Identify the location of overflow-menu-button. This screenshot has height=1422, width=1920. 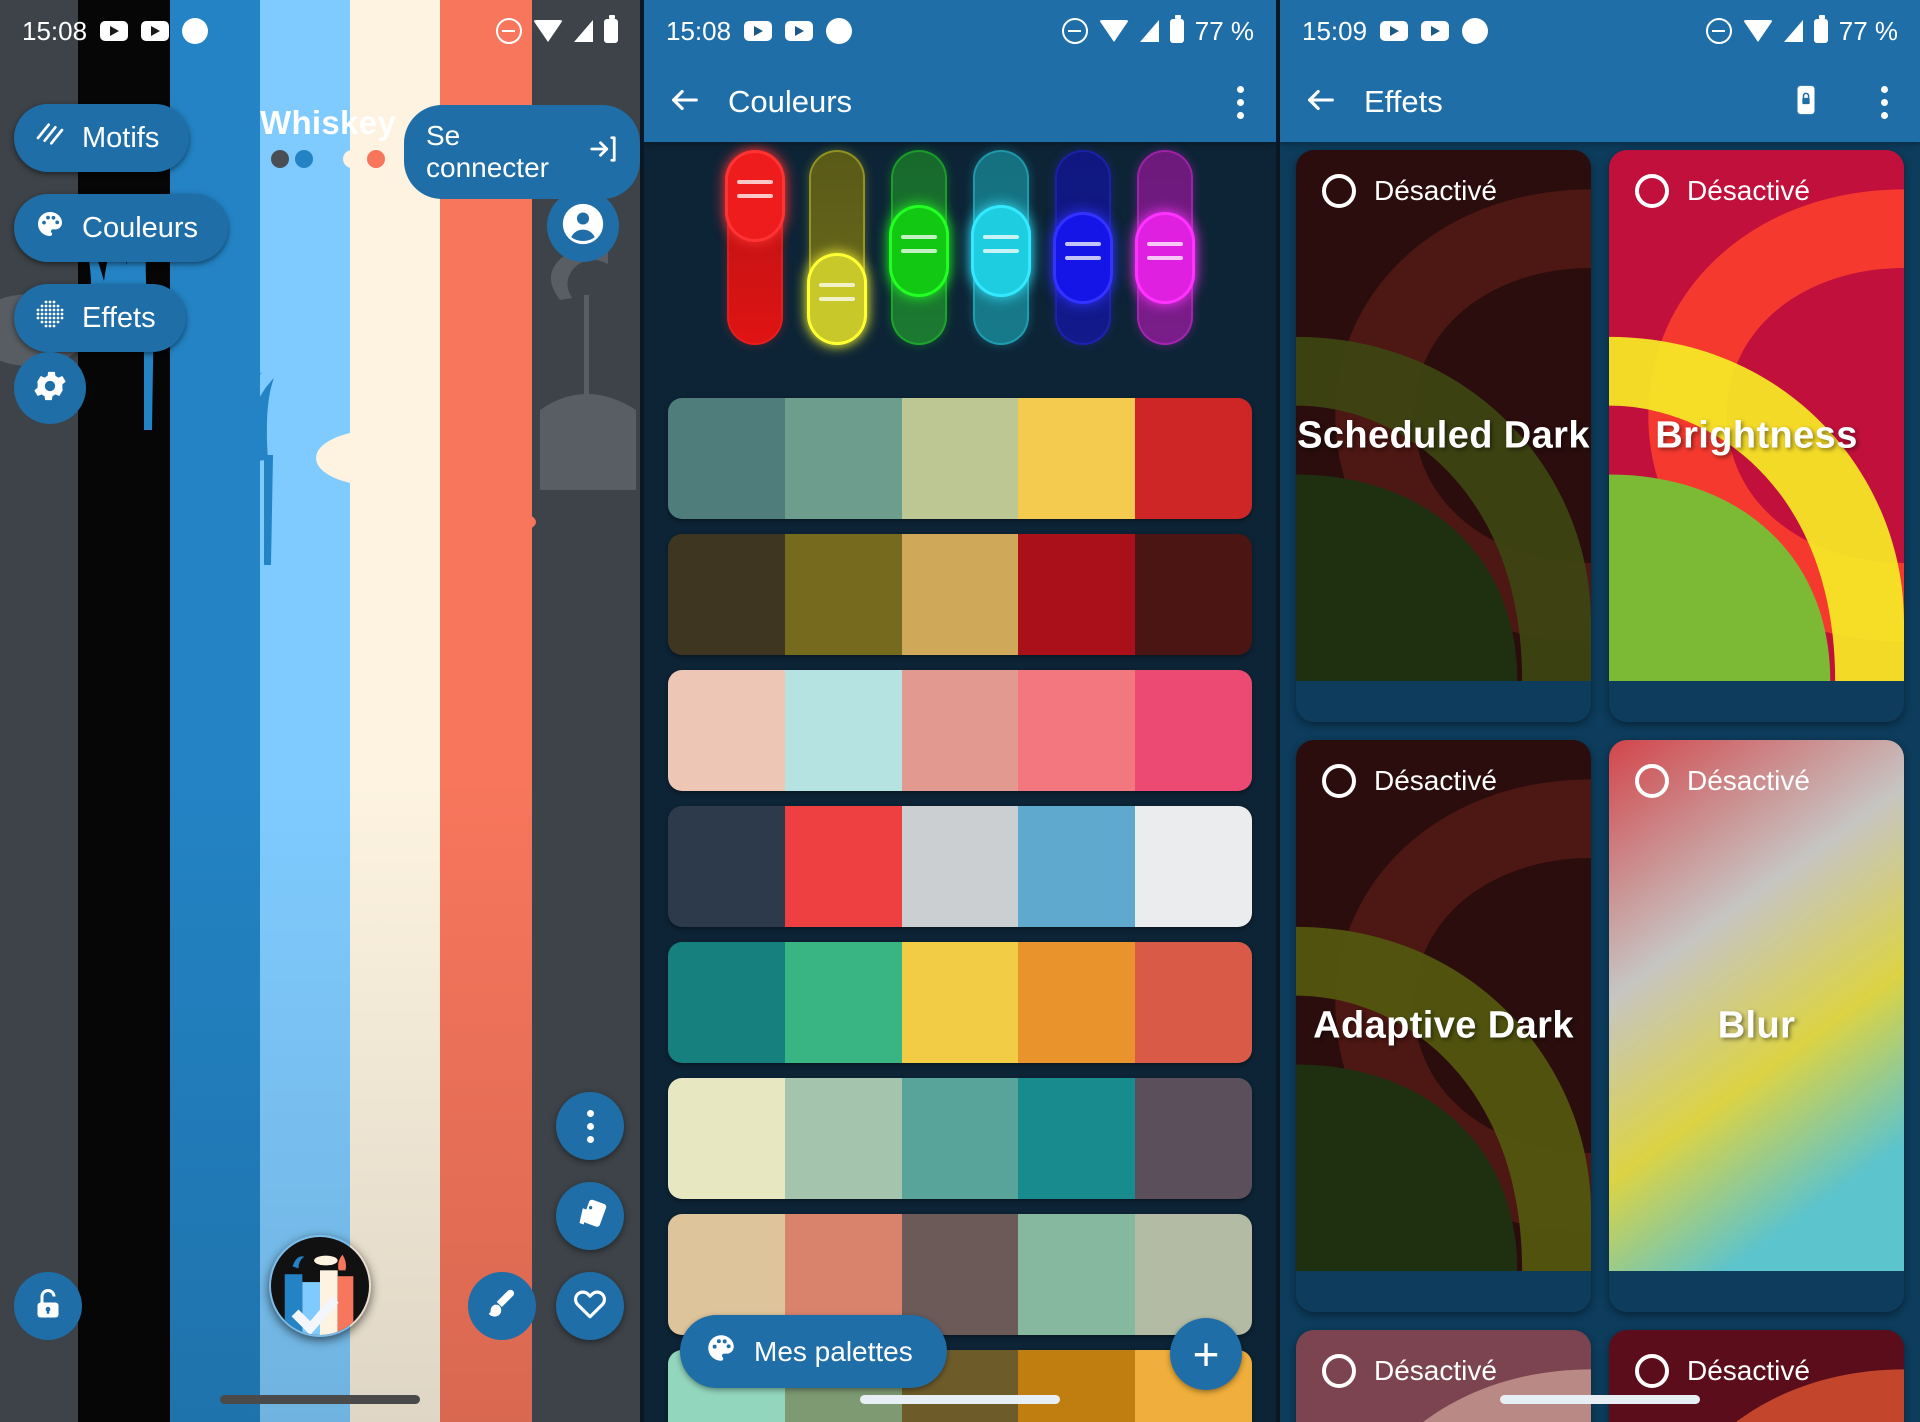
(590, 1126).